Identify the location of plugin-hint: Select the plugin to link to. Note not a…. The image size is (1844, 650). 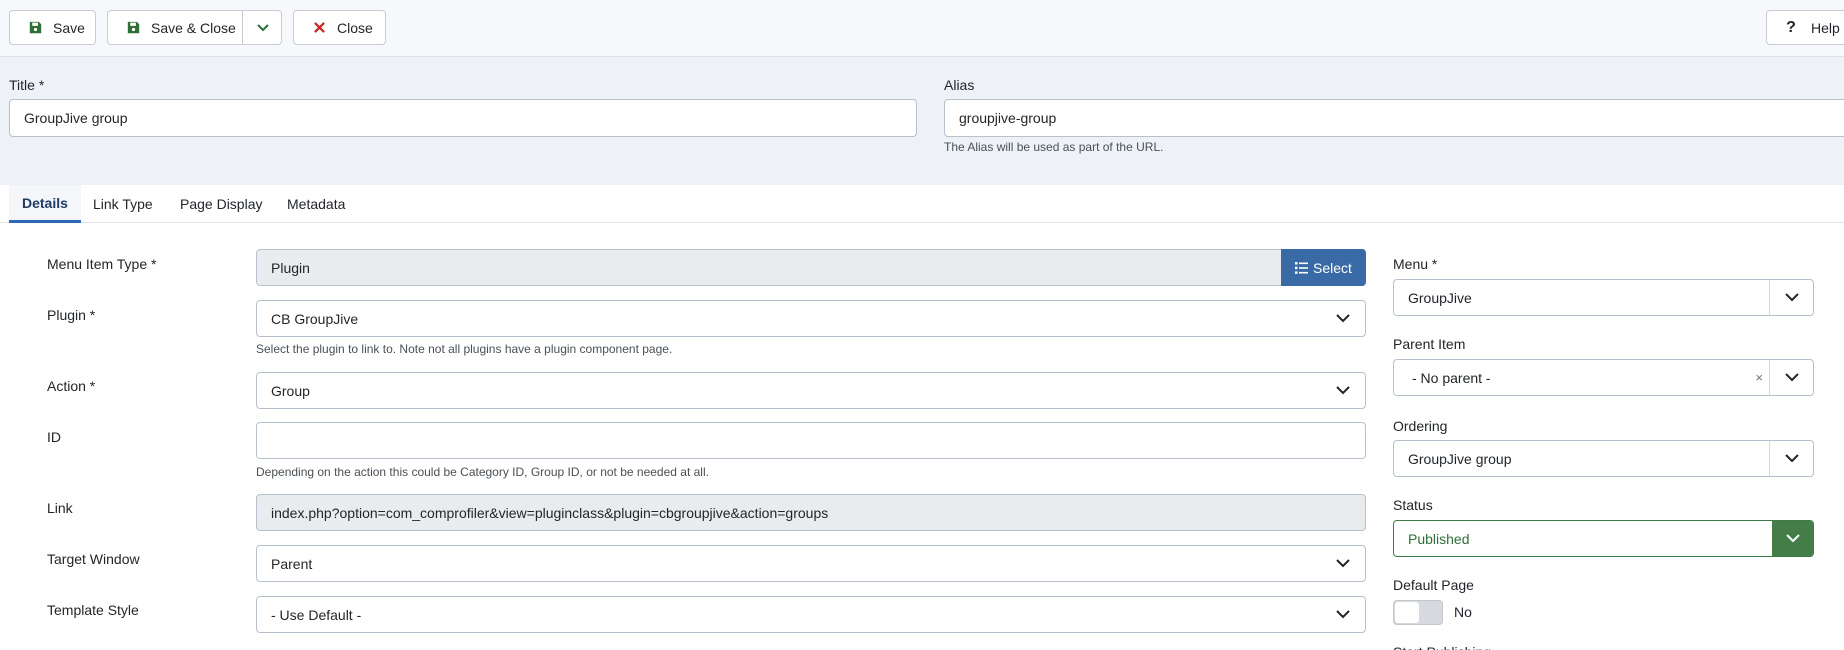
(464, 349).